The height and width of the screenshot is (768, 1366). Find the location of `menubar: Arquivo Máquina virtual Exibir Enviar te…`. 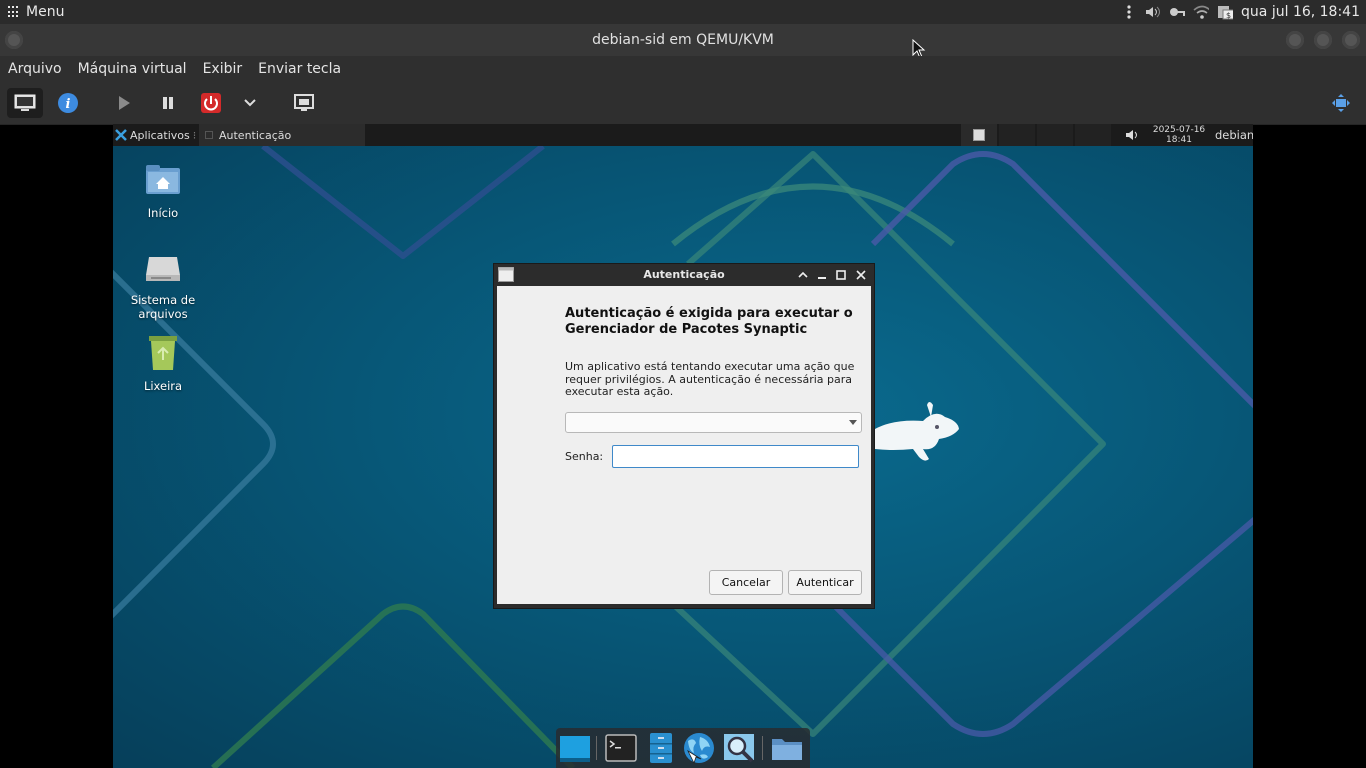

menubar: Arquivo Máquina virtual Exibir Enviar te… is located at coordinates (683, 69).